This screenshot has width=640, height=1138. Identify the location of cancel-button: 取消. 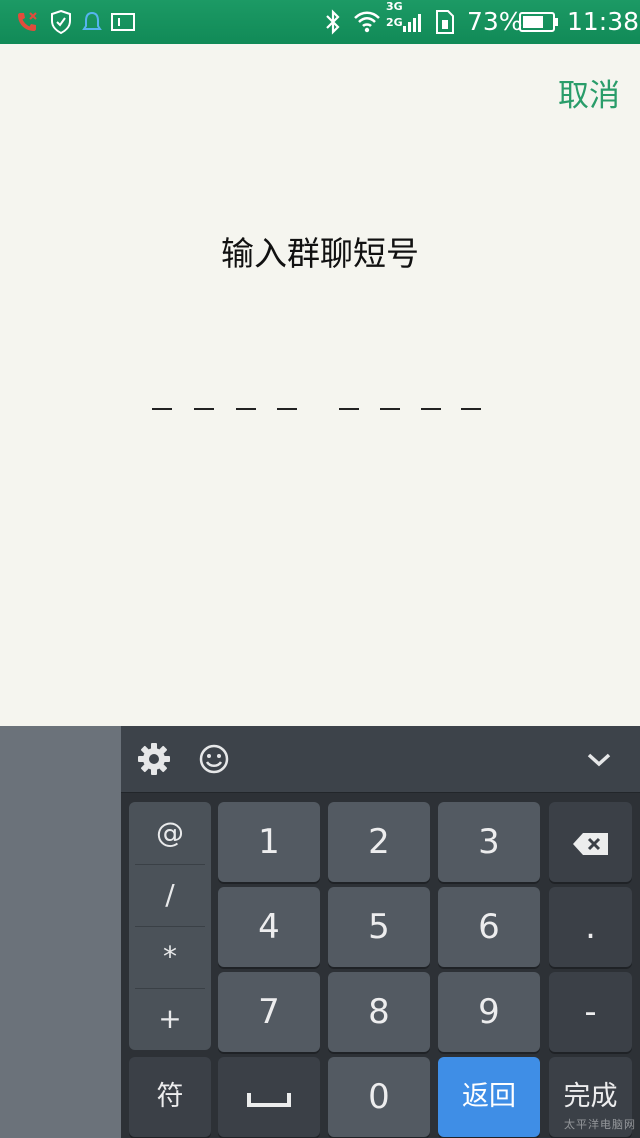
(589, 96).